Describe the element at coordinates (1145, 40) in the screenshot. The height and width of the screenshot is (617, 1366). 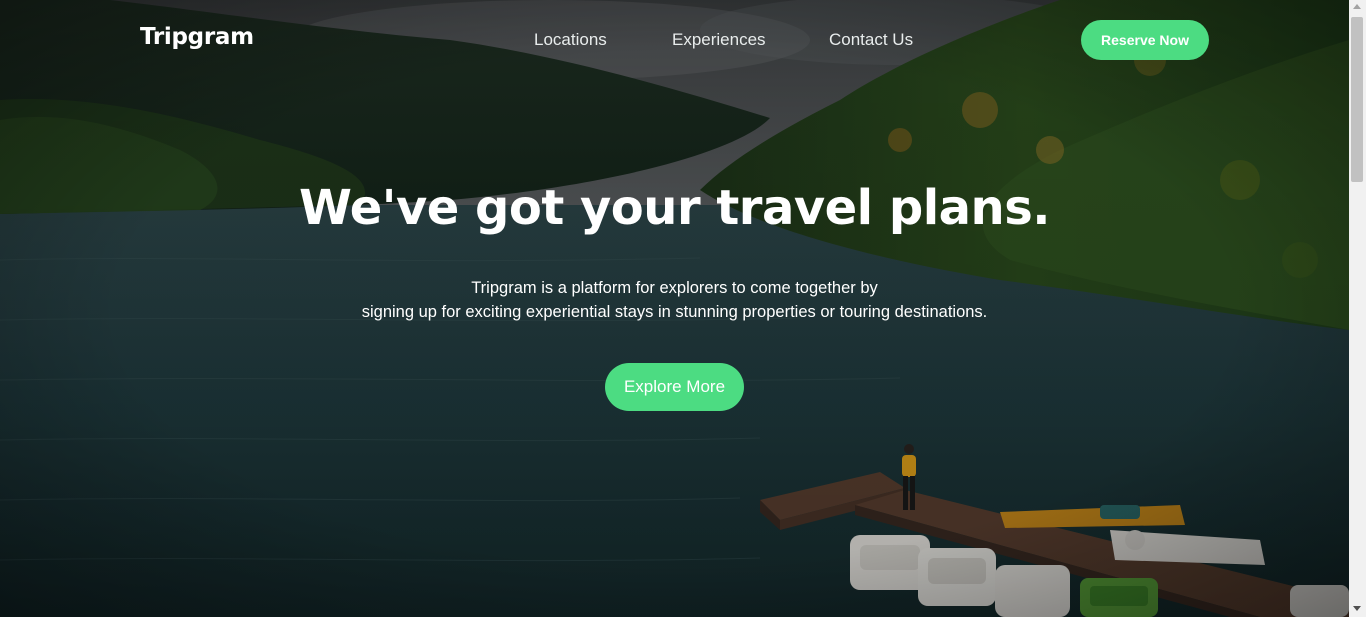
I see `reserve-now-button: Reserve Now` at that location.